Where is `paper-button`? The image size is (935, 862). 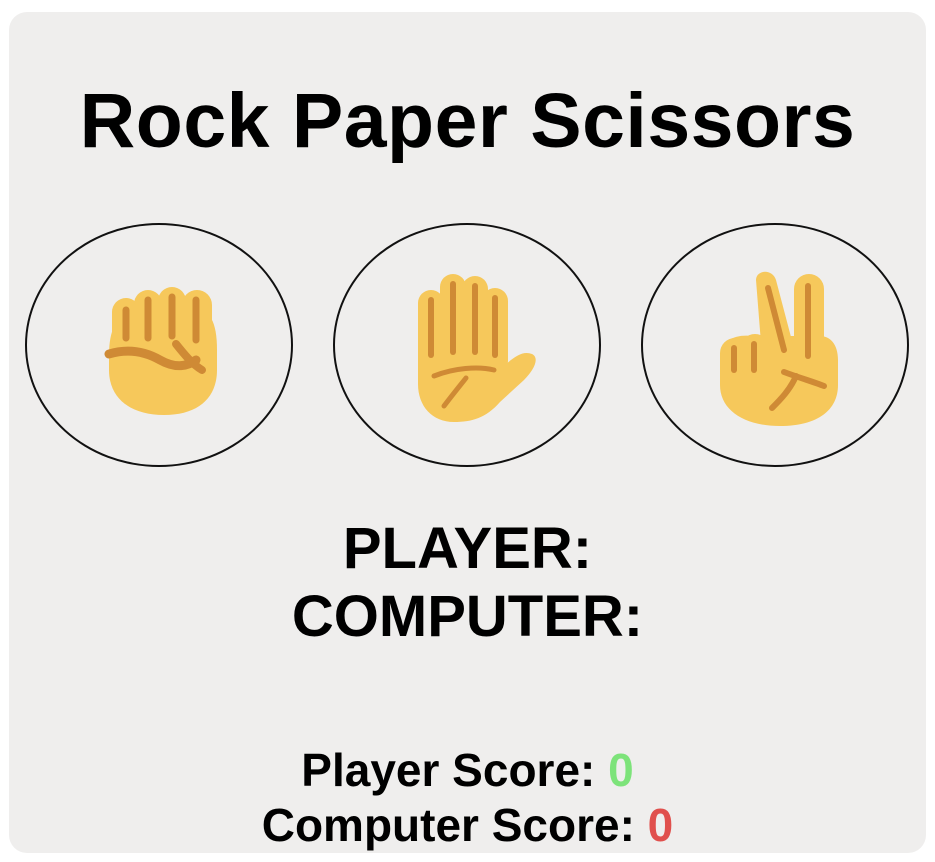 paper-button is located at coordinates (467, 345).